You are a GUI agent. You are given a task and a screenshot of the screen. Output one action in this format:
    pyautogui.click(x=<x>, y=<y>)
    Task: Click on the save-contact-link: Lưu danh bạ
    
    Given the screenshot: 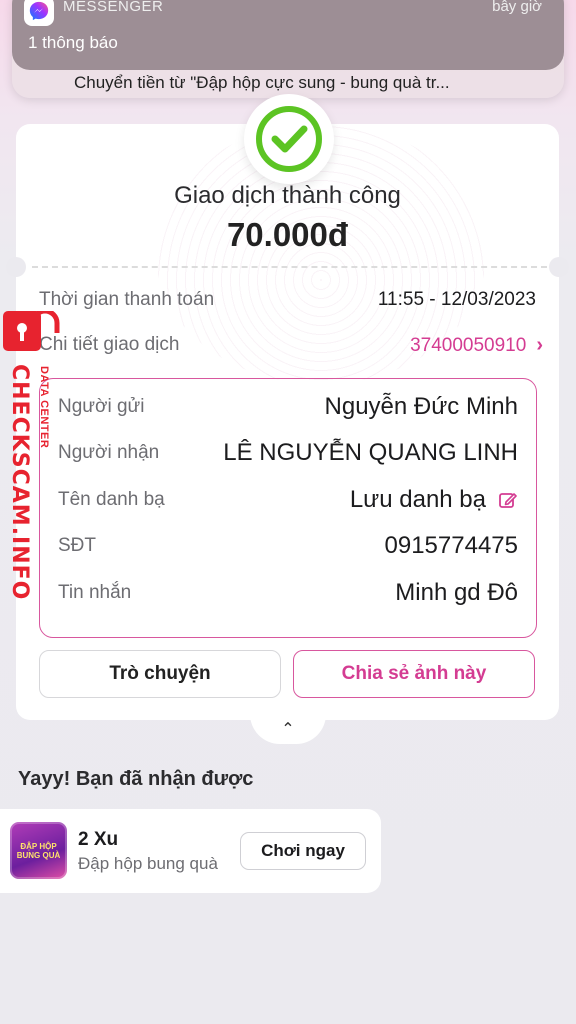 What is the action you would take?
    pyautogui.click(x=434, y=500)
    